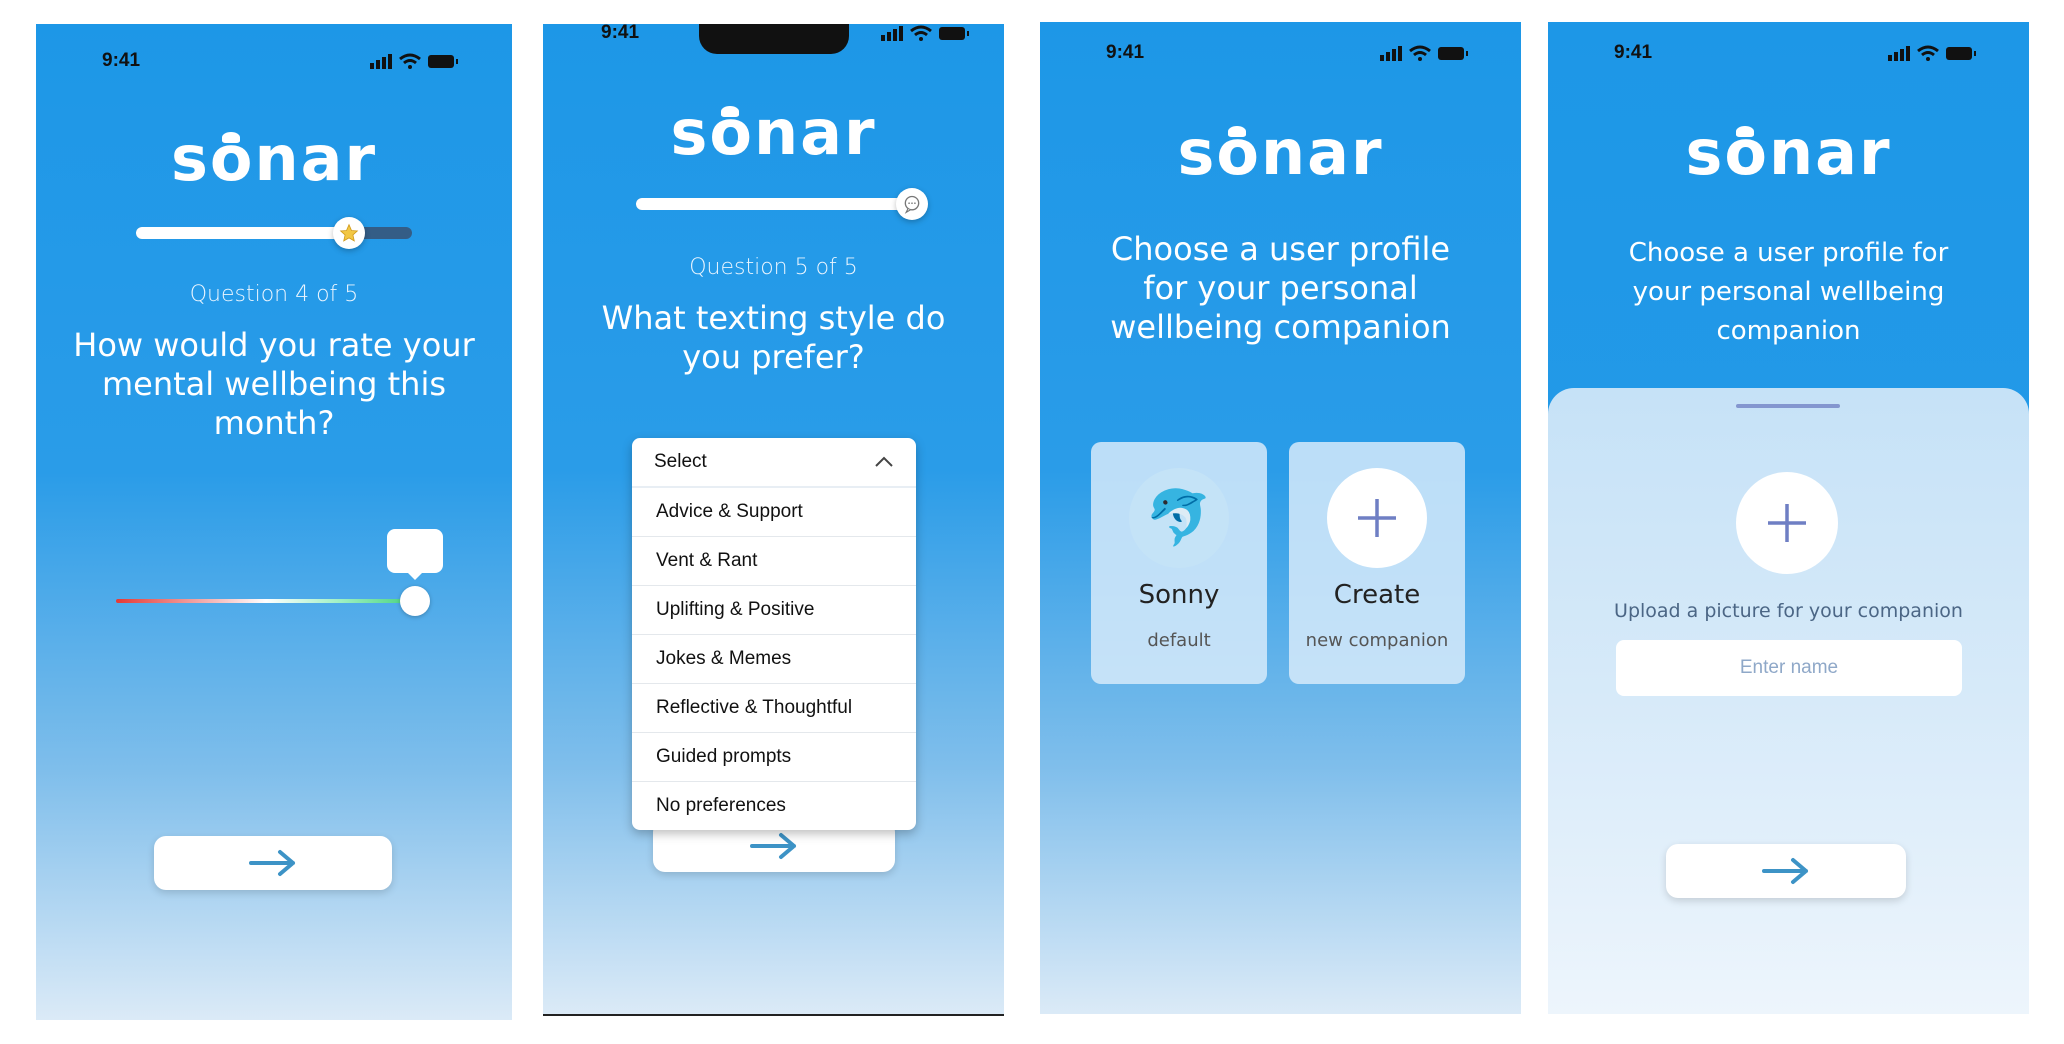 This screenshot has height=1044, width=2064. I want to click on laughing-emoji-icon: 😆, so click(415, 551).